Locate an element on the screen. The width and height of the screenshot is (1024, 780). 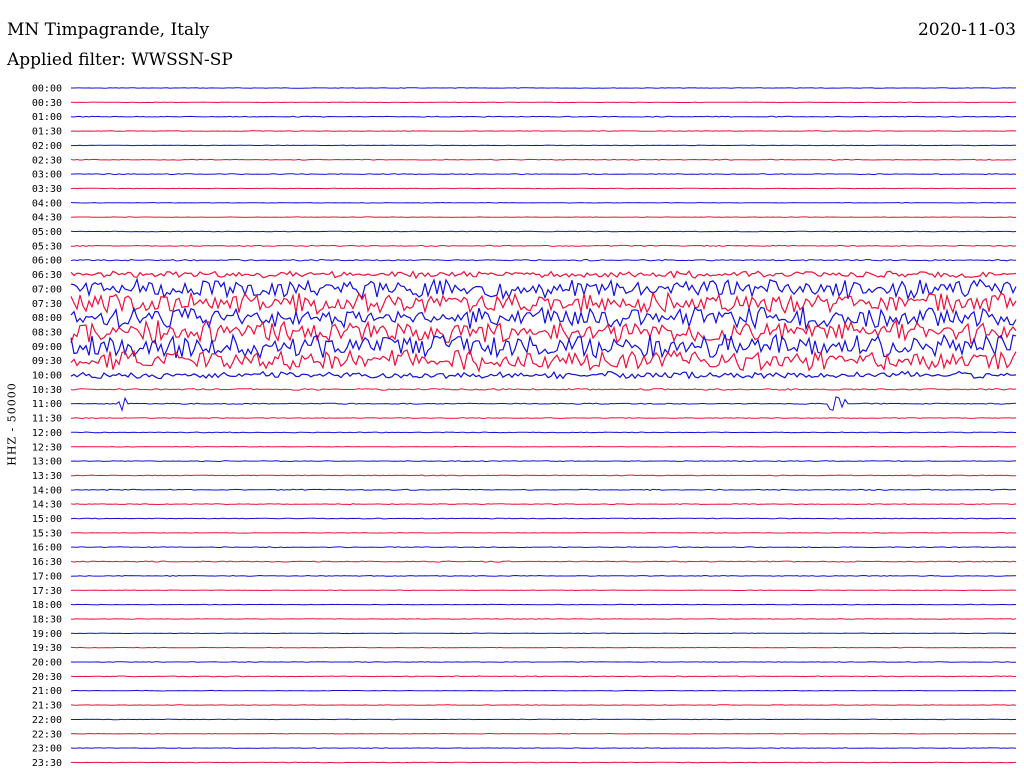
time-tick-label: 01:00 is located at coordinates (47, 117).